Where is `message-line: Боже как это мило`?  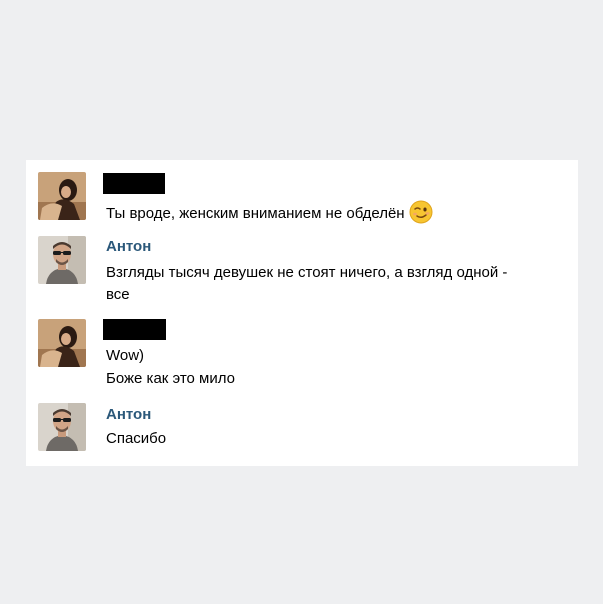
message-line: Боже как это мило is located at coordinates (171, 378).